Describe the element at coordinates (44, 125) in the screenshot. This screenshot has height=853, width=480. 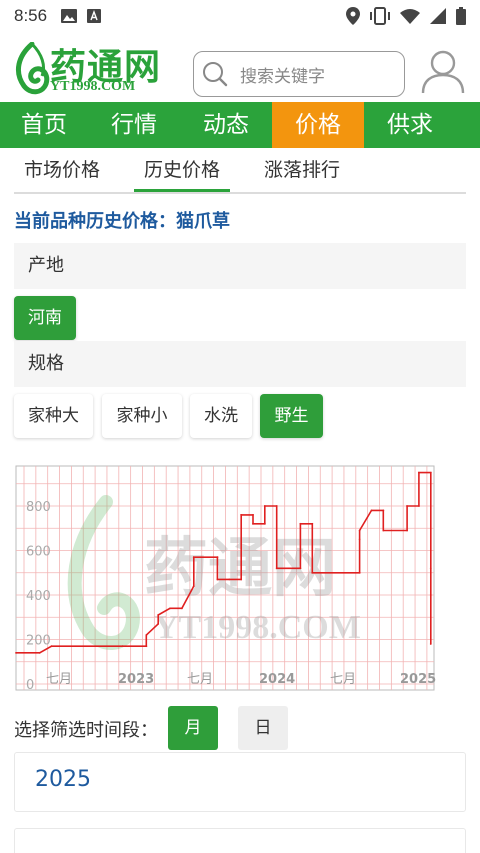
I see `nav-home: 首页` at that location.